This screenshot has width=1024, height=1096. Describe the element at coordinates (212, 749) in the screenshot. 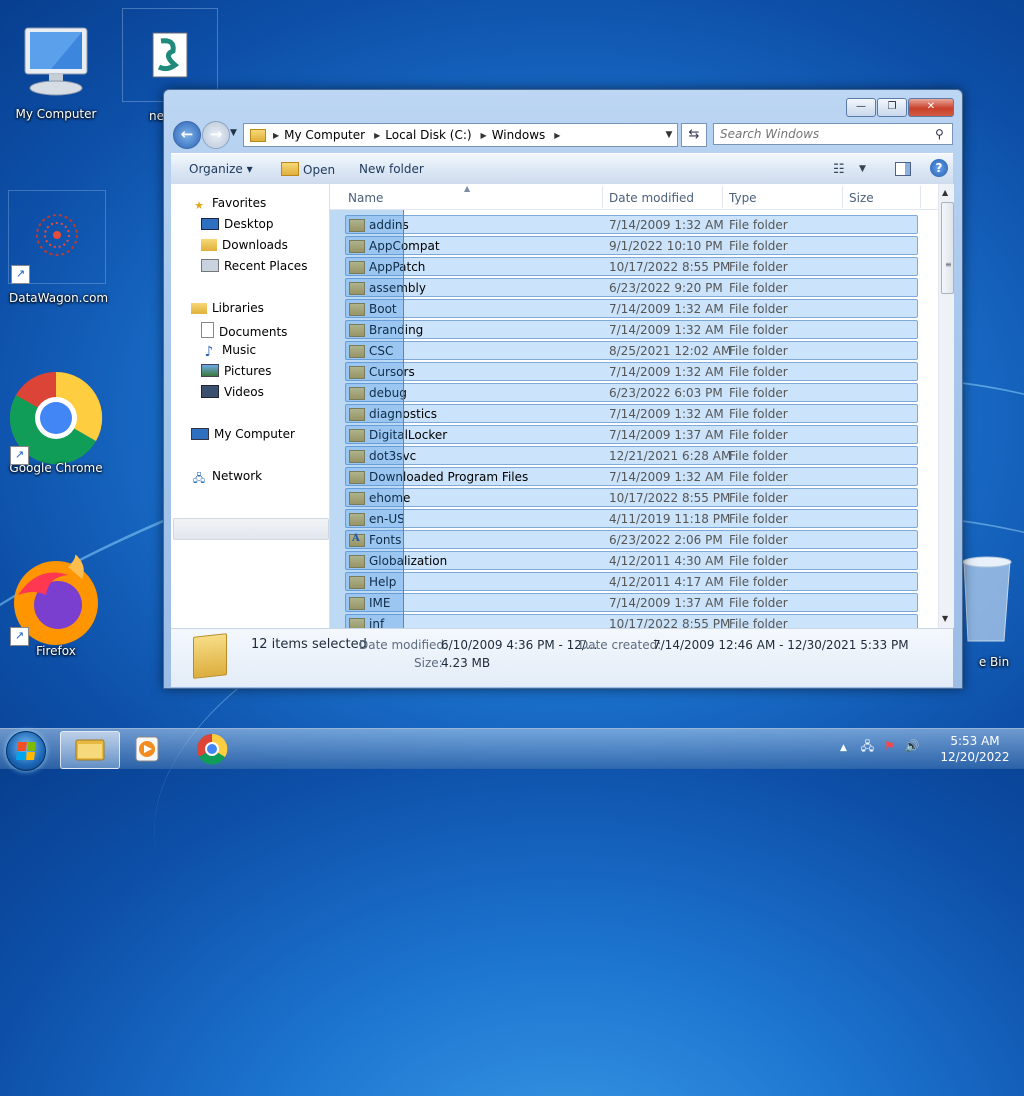

I see `taskbar-chrome-button` at that location.